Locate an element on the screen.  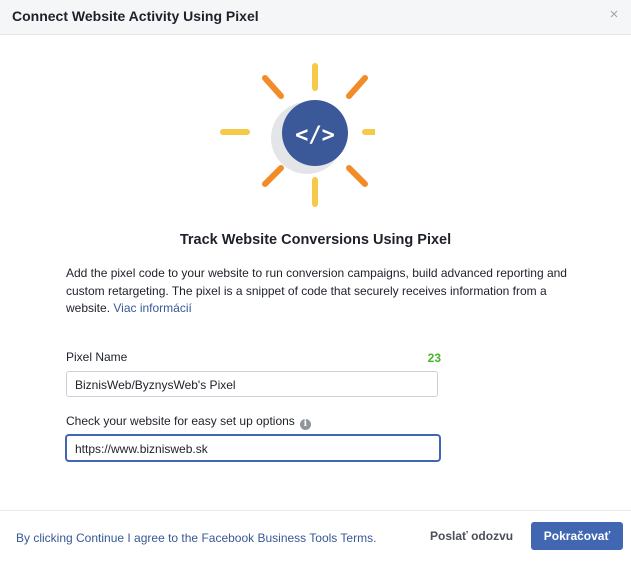
code-brackets-icon: </> is located at coordinates (315, 135).